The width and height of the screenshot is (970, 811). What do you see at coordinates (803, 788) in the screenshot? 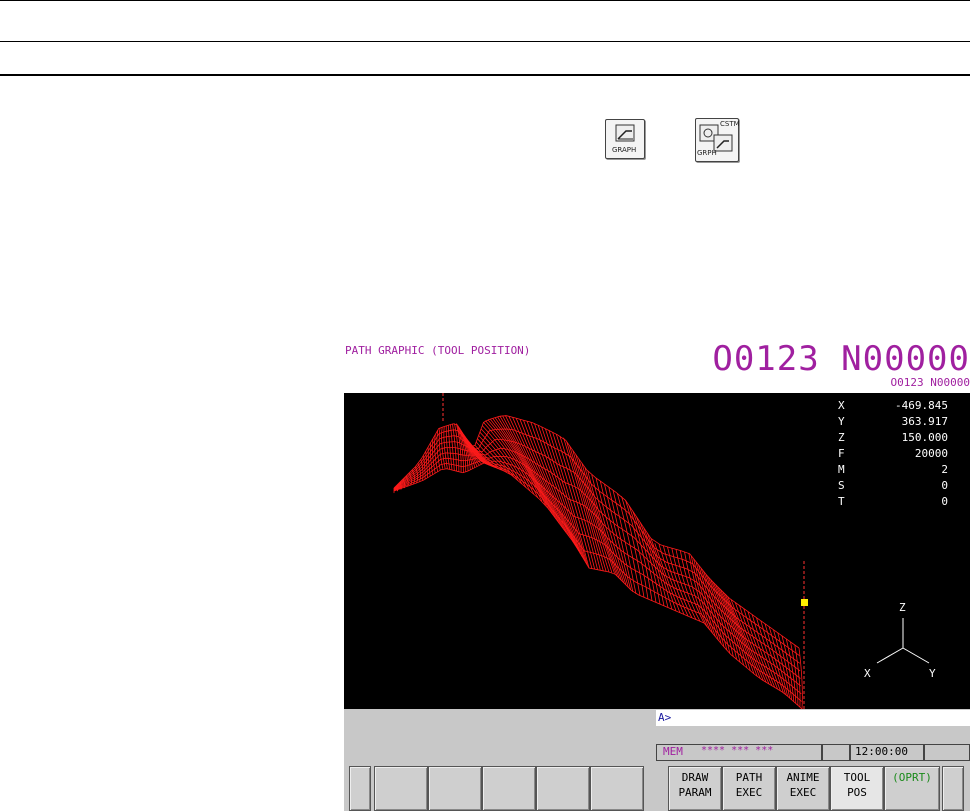
I see `softkey-anime-exec: ANIME EXEC` at bounding box center [803, 788].